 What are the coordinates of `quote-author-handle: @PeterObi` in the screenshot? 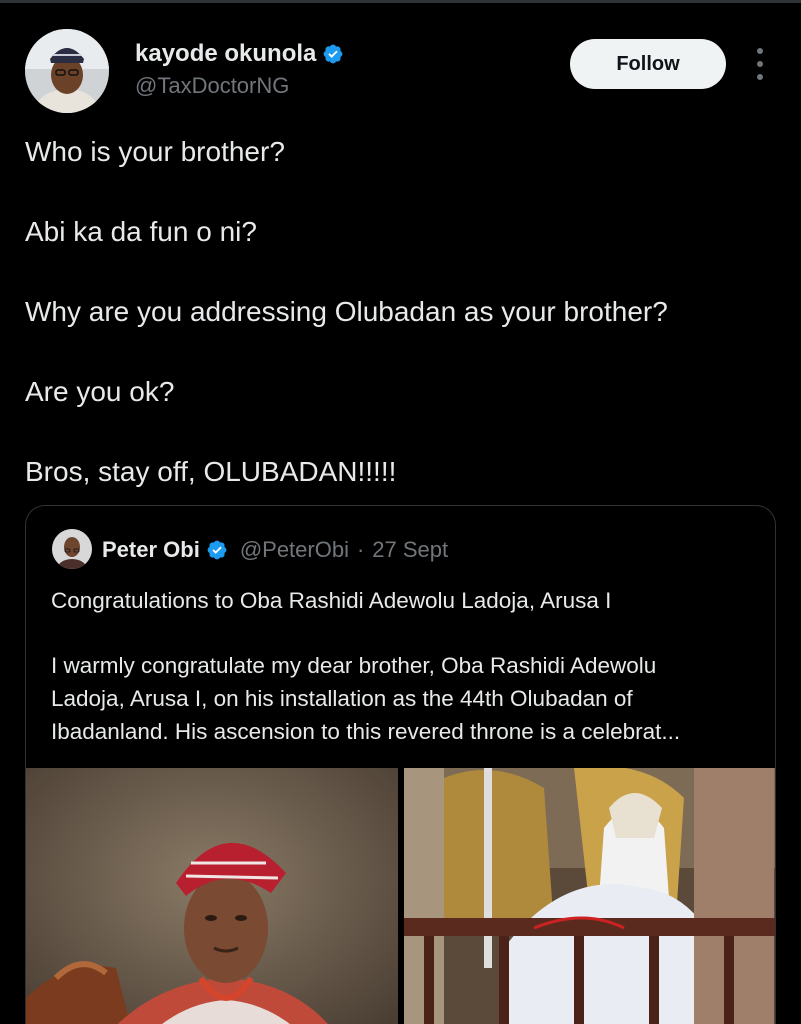 It's located at (294, 550).